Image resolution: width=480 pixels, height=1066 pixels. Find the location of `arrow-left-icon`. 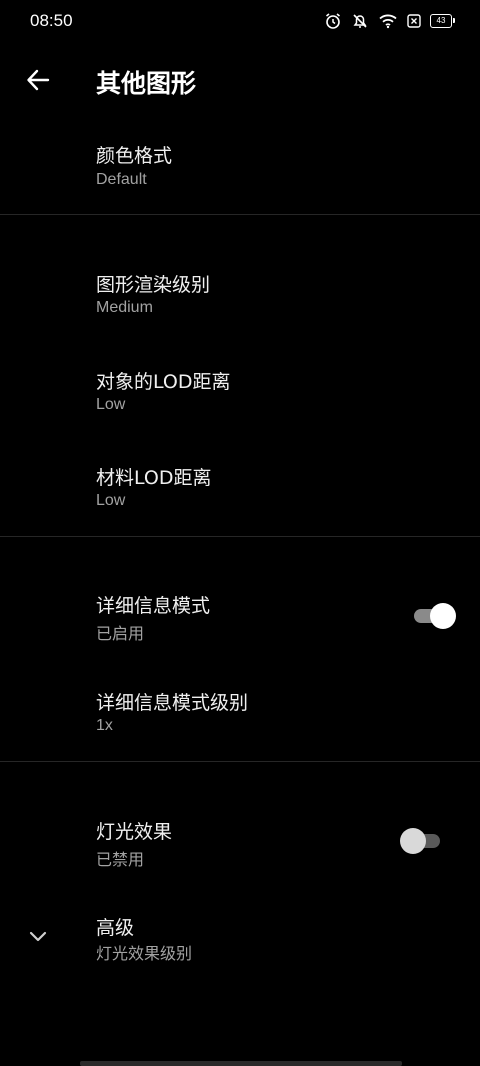

arrow-left-icon is located at coordinates (38, 80).